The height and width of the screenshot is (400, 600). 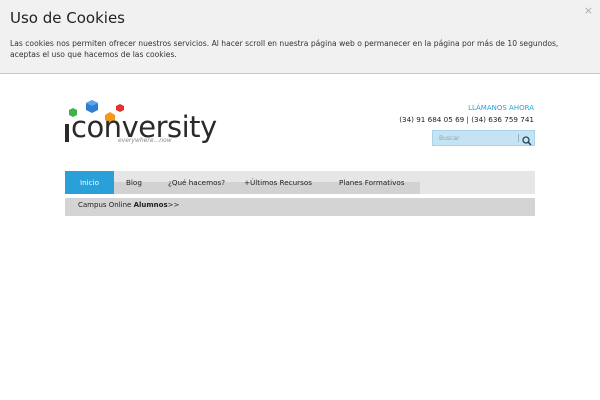 I want to click on call-now-label: LLÁMANOS AHORA, so click(x=501, y=108).